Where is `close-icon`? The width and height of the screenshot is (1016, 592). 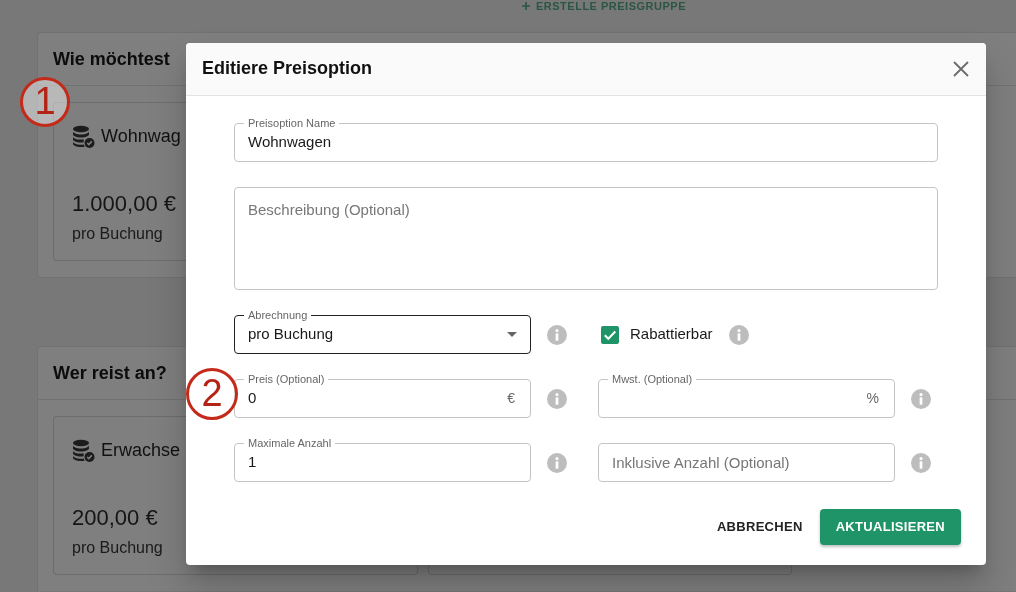
close-icon is located at coordinates (961, 69).